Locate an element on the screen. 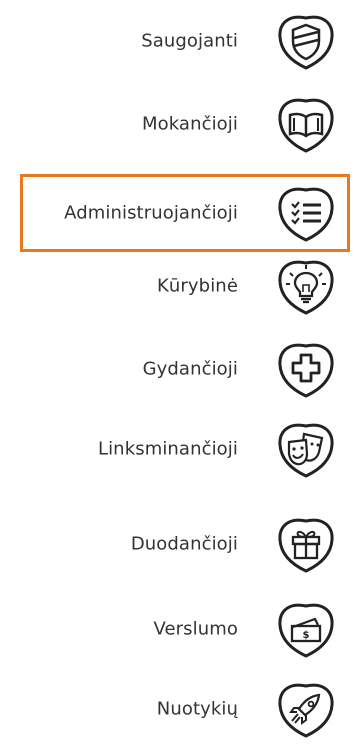 Image resolution: width=354 pixels, height=744 pixels. list-item-saugojanti: Saugojanti is located at coordinates (177, 41).